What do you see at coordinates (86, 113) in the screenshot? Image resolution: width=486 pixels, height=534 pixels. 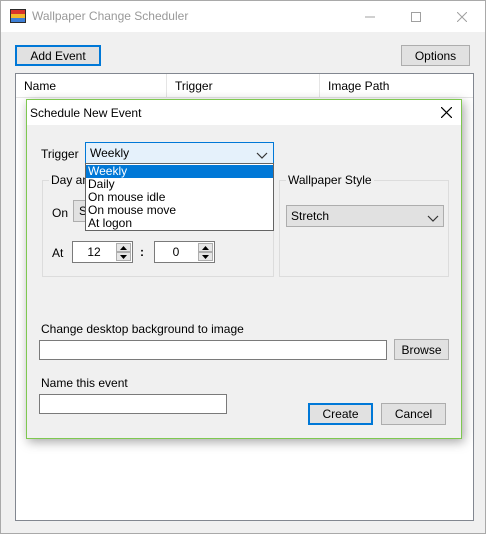 I see `dialog-title: Schedule New Event` at bounding box center [86, 113].